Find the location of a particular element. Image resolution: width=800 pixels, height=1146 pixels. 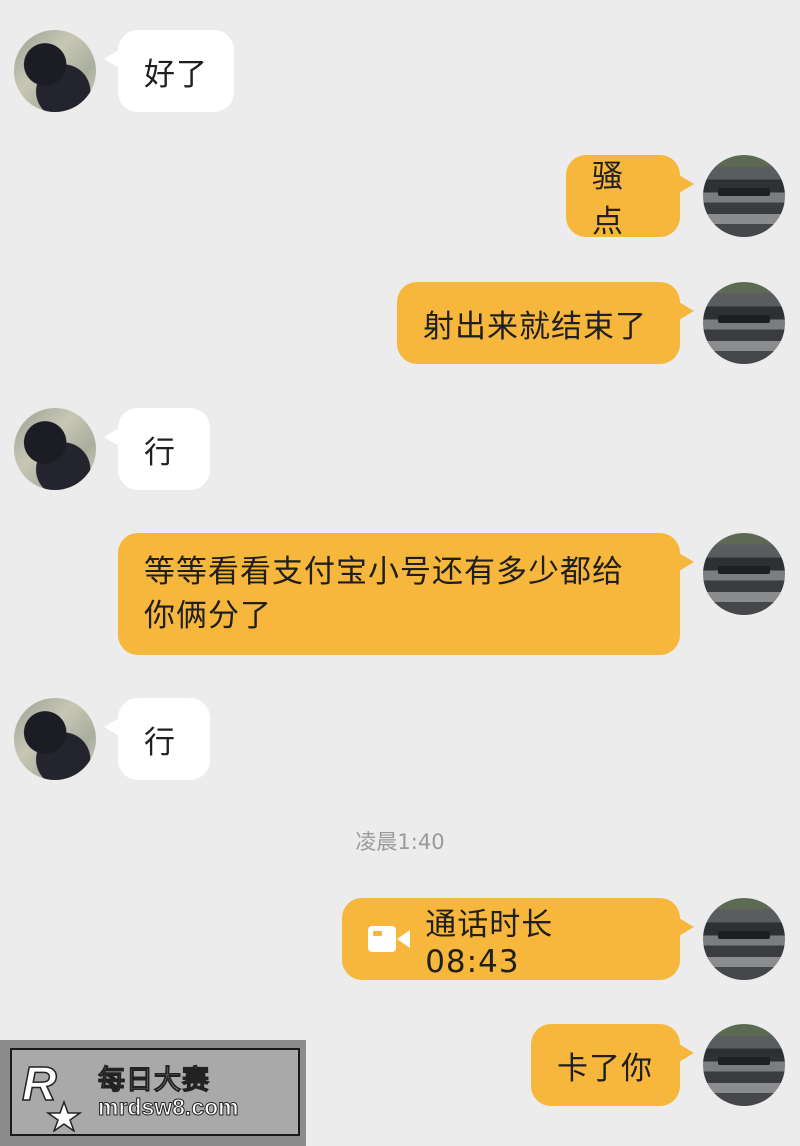

message-text: 卡了你 is located at coordinates (605, 1068).